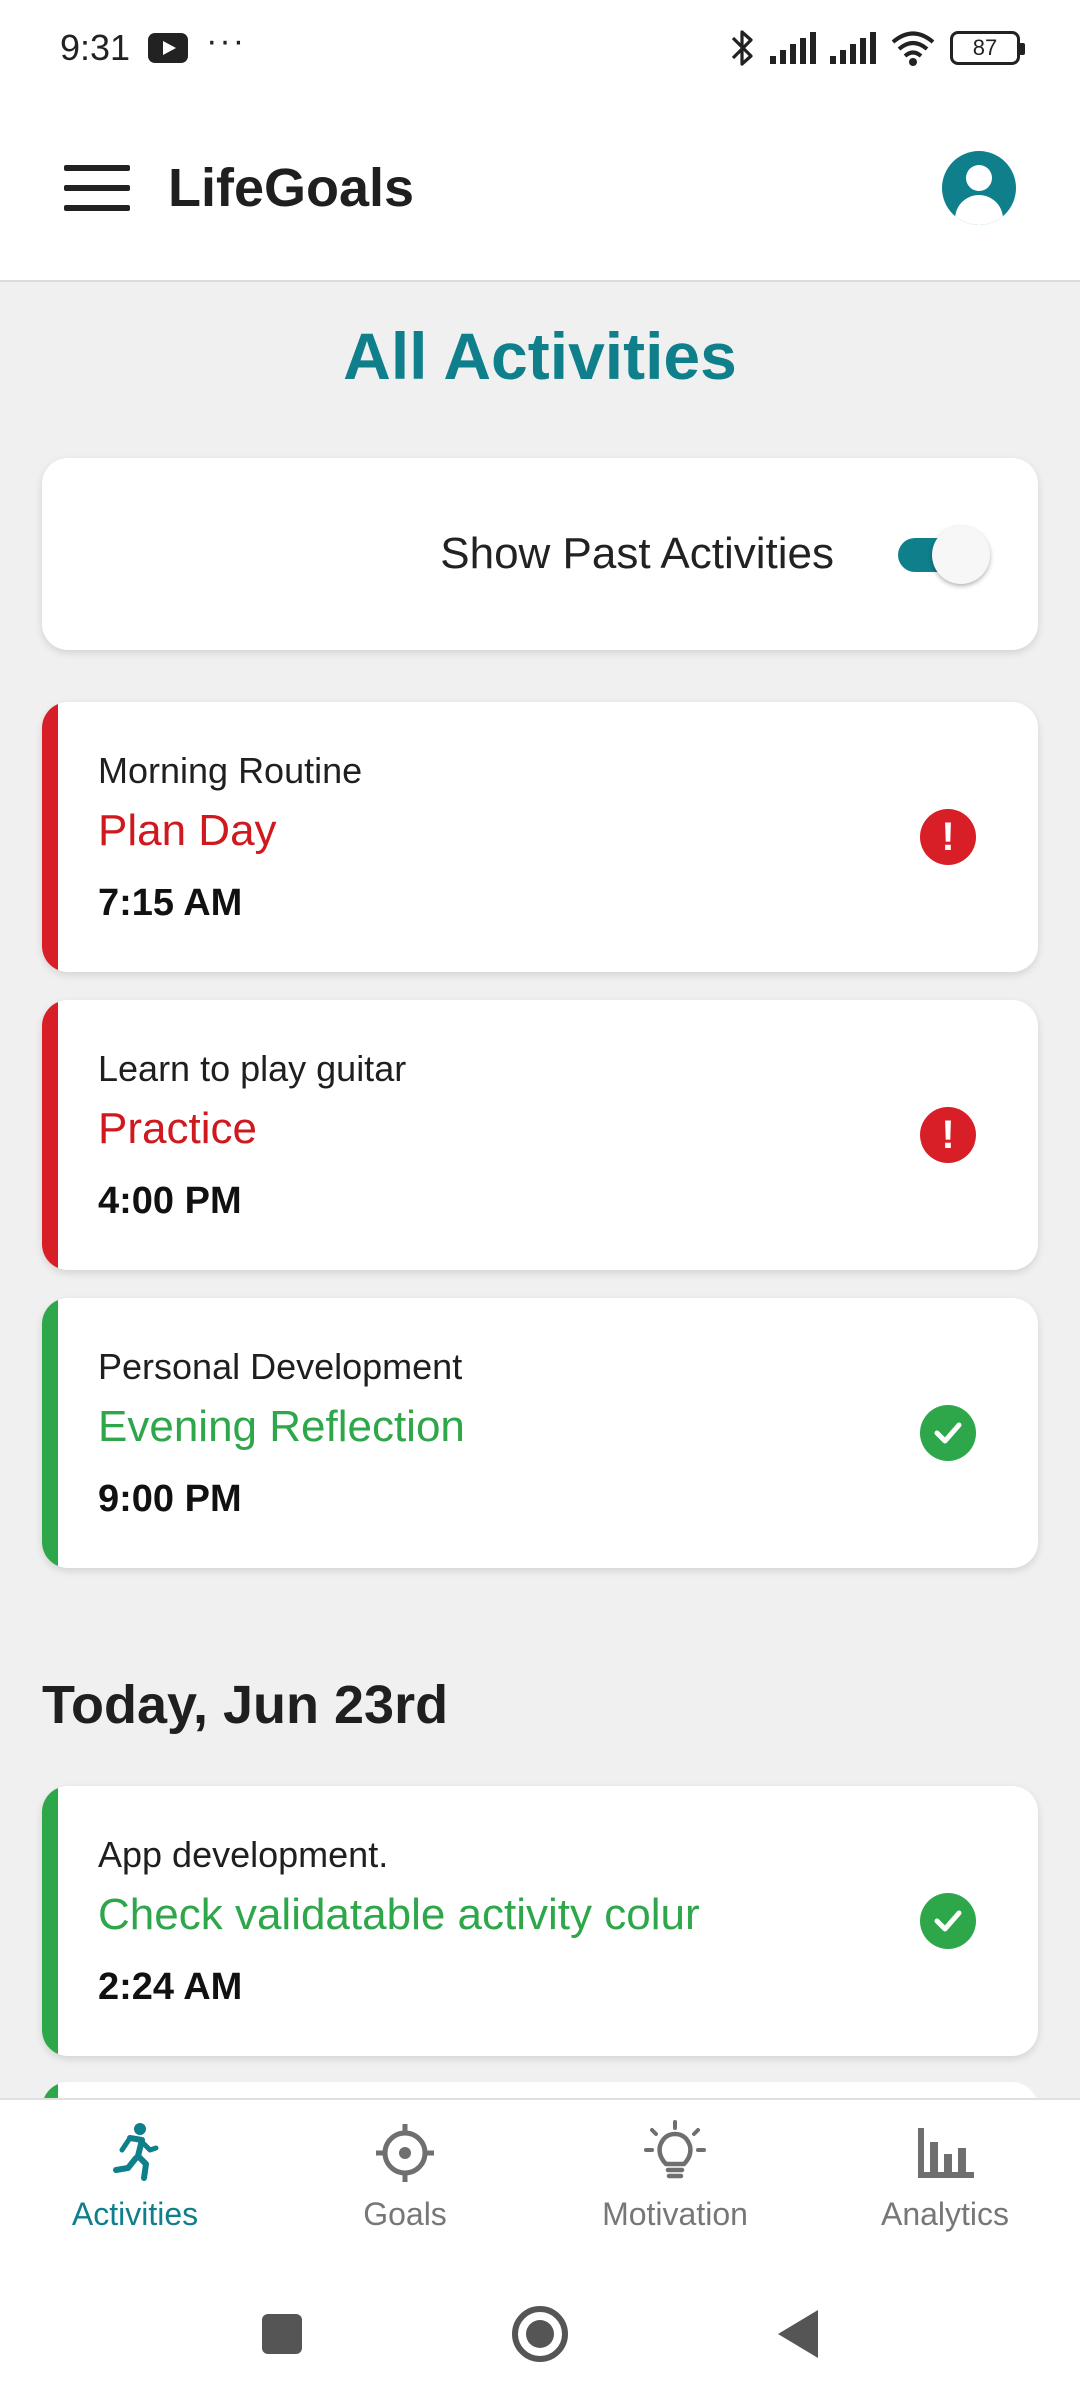 The height and width of the screenshot is (2400, 1080). What do you see at coordinates (540, 189) in the screenshot?
I see `app-bar: LifeGoals` at bounding box center [540, 189].